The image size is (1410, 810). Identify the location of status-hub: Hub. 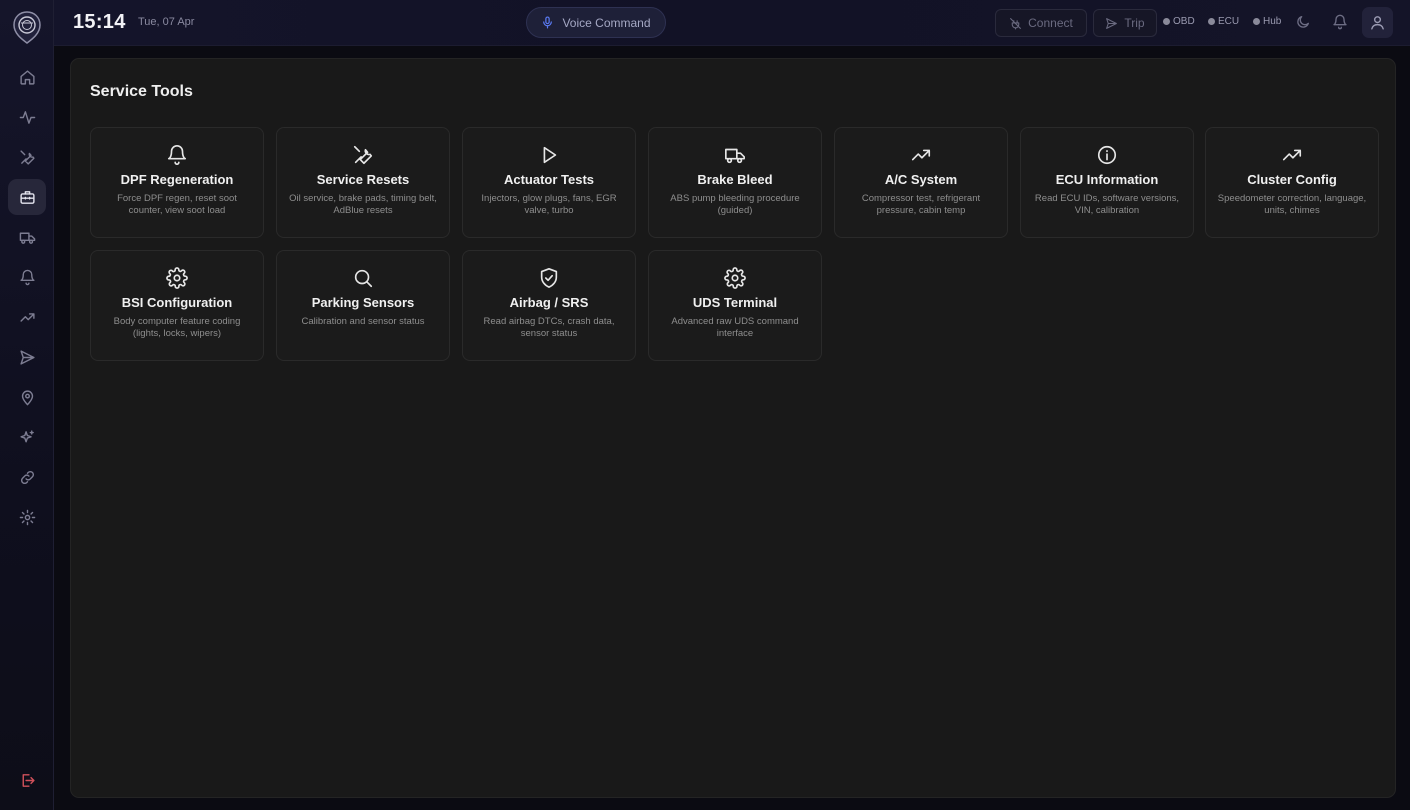
(1267, 21).